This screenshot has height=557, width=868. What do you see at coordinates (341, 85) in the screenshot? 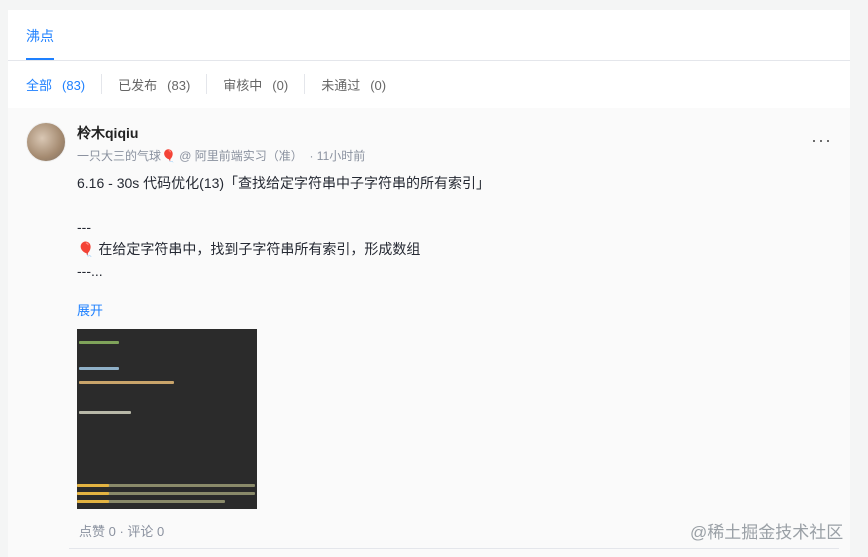
I see `filter-label: 未通过` at bounding box center [341, 85].